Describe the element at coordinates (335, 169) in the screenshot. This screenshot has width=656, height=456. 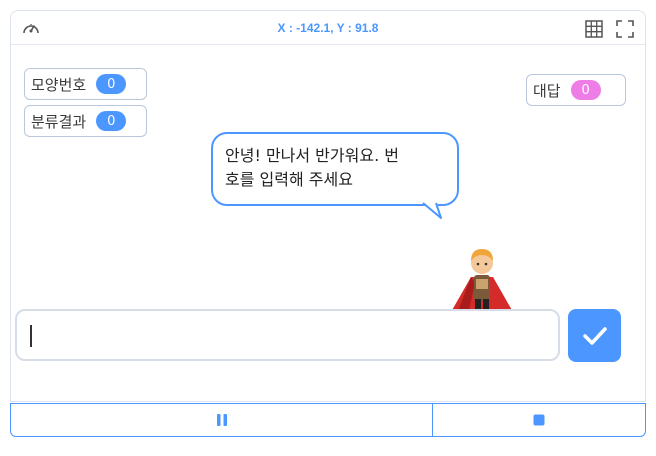
I see `speech-bubble: 안녕! 만나서 반가워요. 번 호를 입력해 주세요` at that location.